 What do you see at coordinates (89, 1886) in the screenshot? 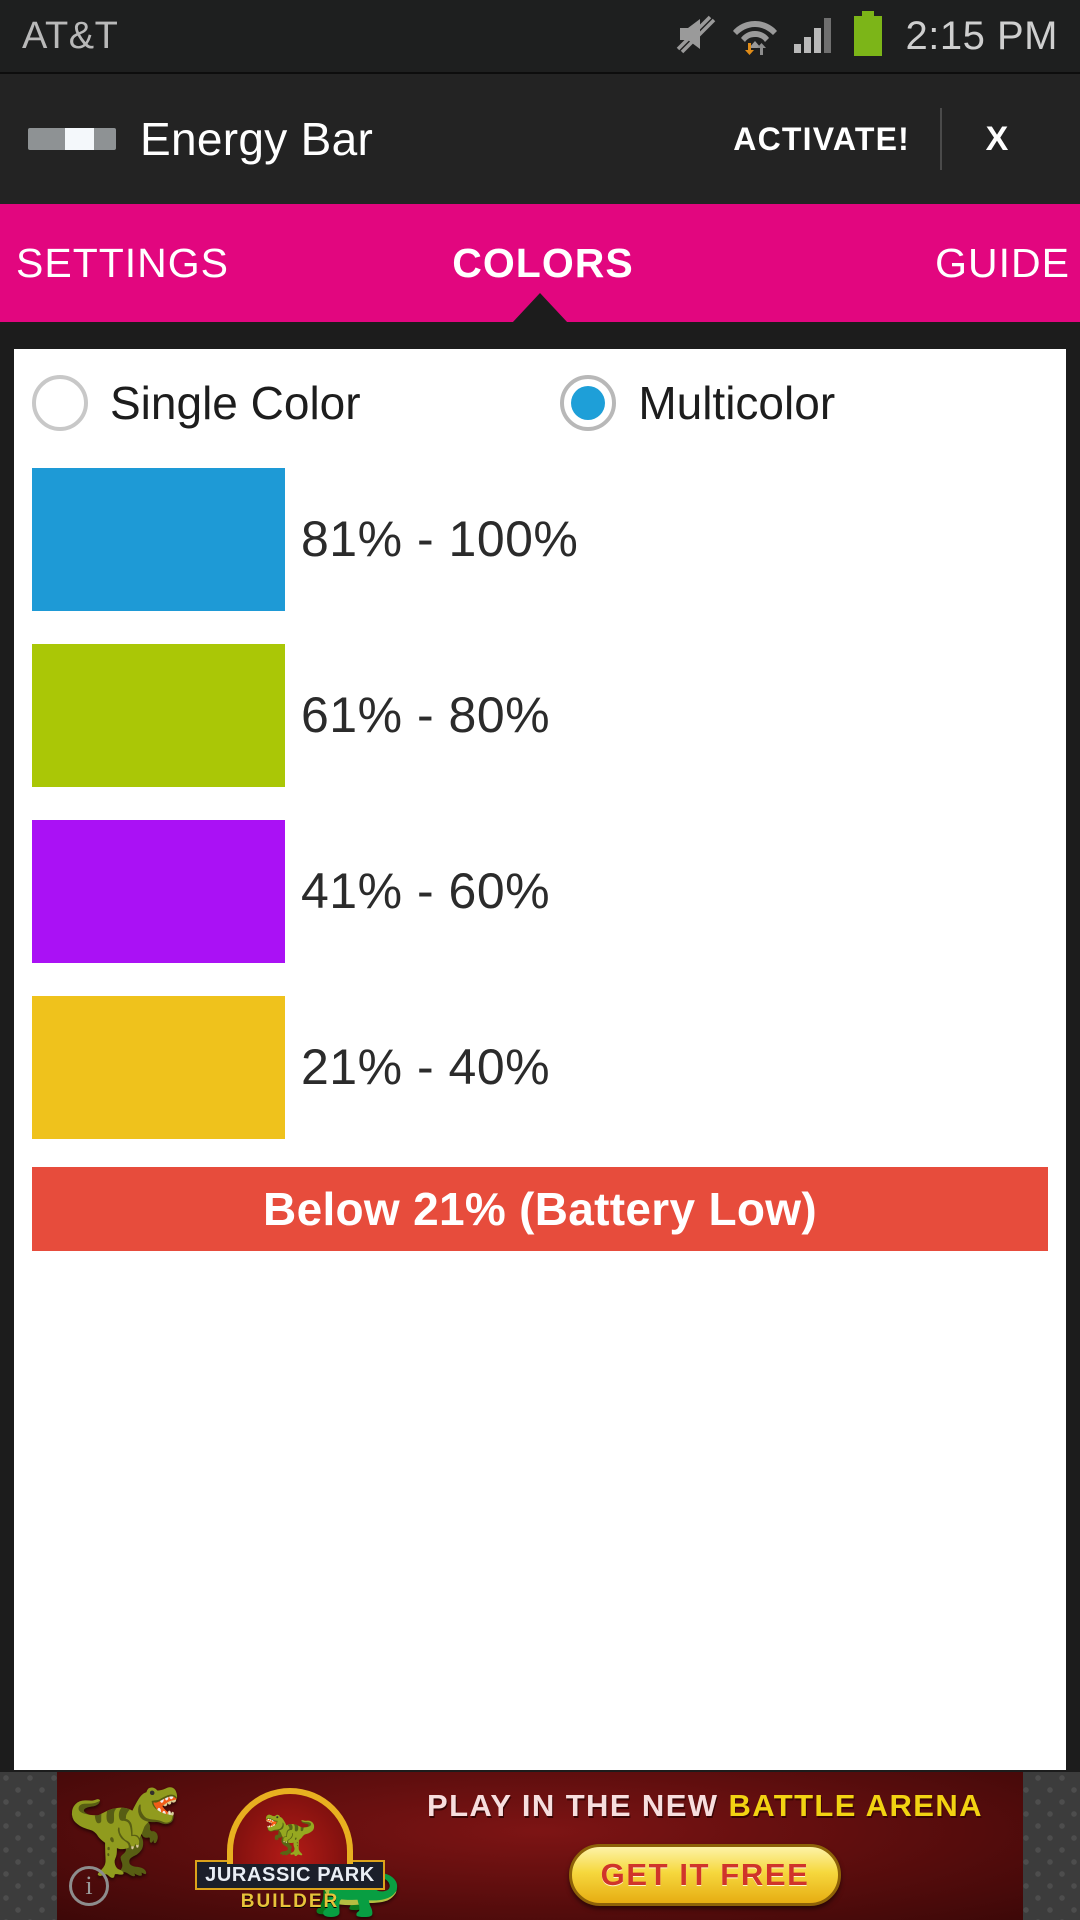
I see `ad-info-icon: i` at bounding box center [89, 1886].